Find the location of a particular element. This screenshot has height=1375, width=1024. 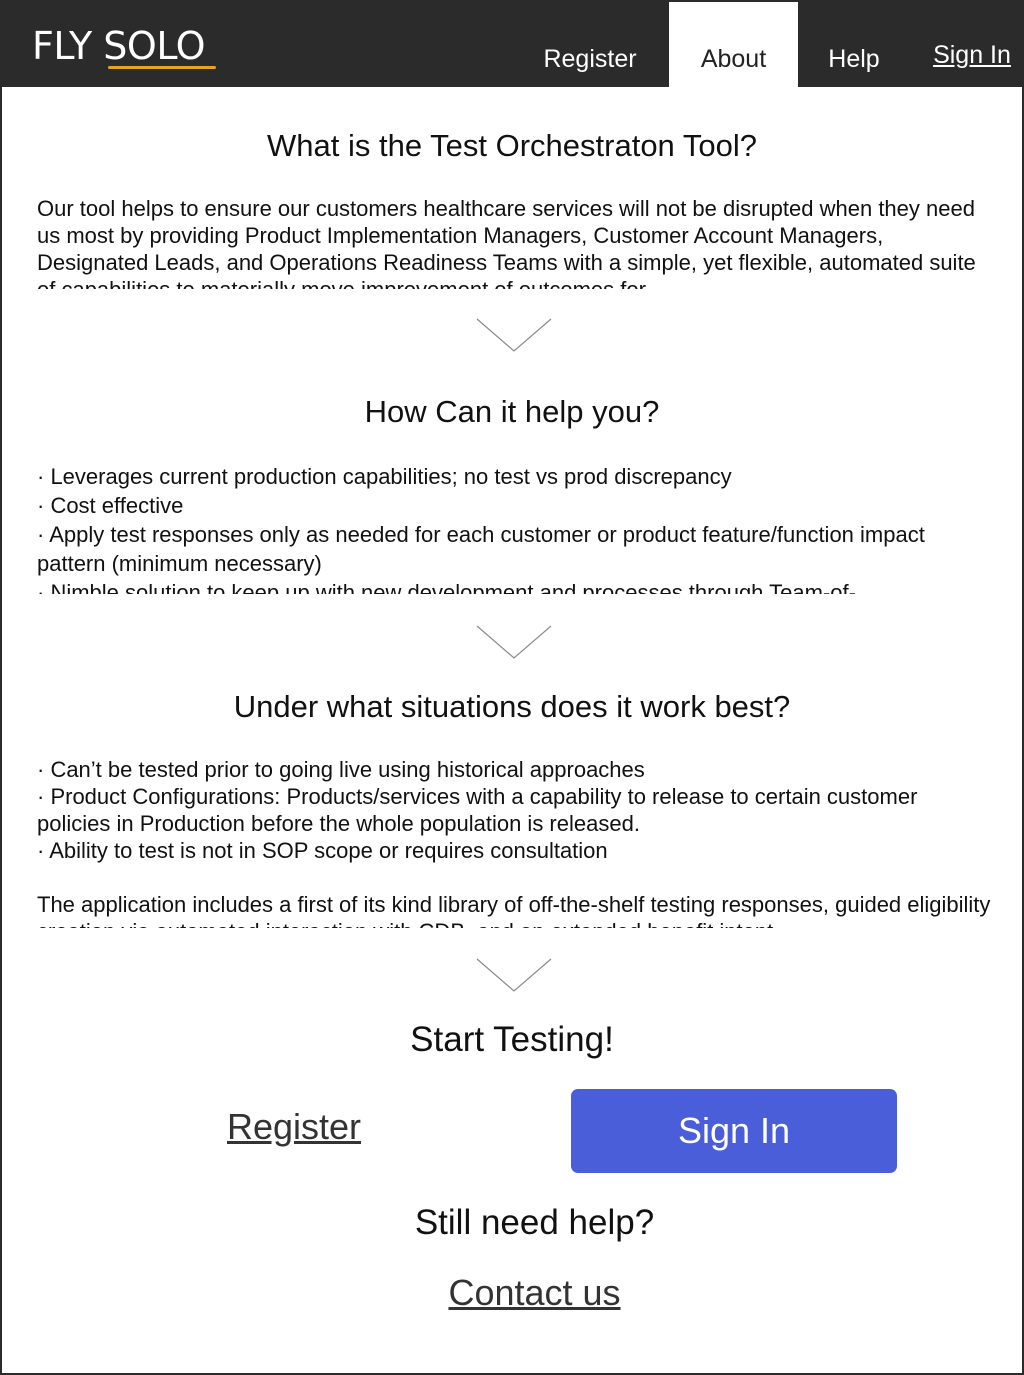

nav-tab-register: Register is located at coordinates (590, 44).